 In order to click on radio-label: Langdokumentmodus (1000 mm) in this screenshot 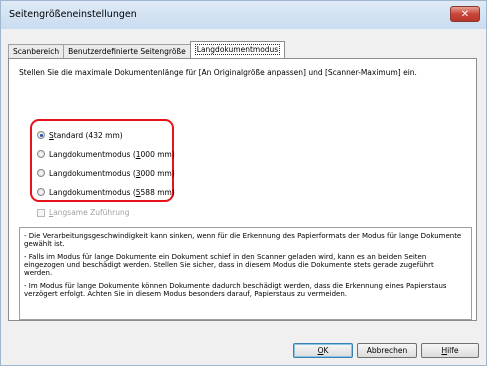, I will do `click(112, 154)`.